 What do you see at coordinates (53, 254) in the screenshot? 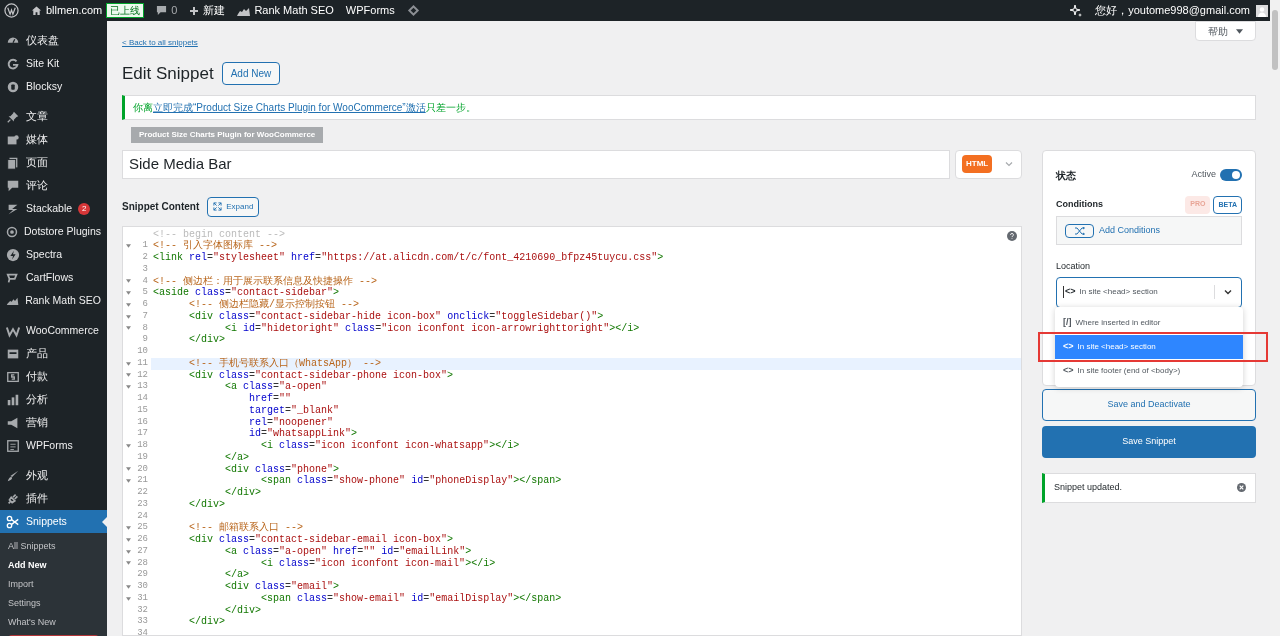
I see `sidebar-item: Spectra` at bounding box center [53, 254].